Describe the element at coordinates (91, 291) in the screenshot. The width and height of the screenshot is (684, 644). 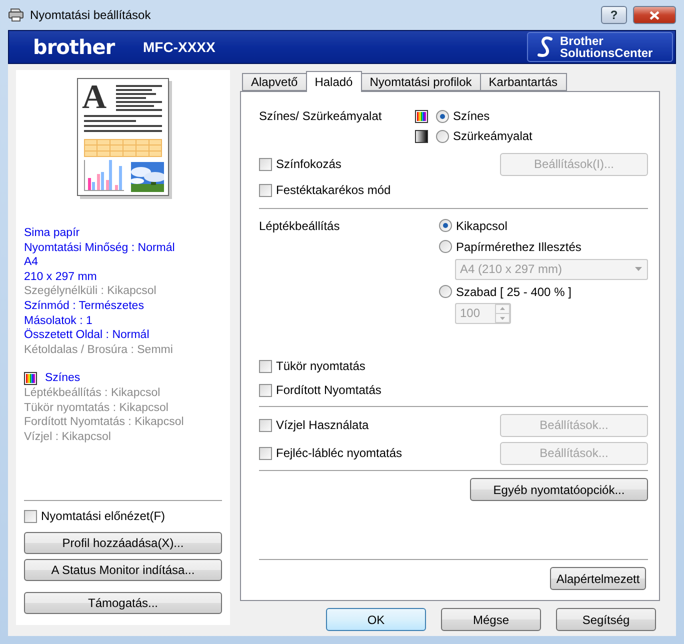
I see `summary-line: Szegélynélküli : Kikapcsol` at that location.